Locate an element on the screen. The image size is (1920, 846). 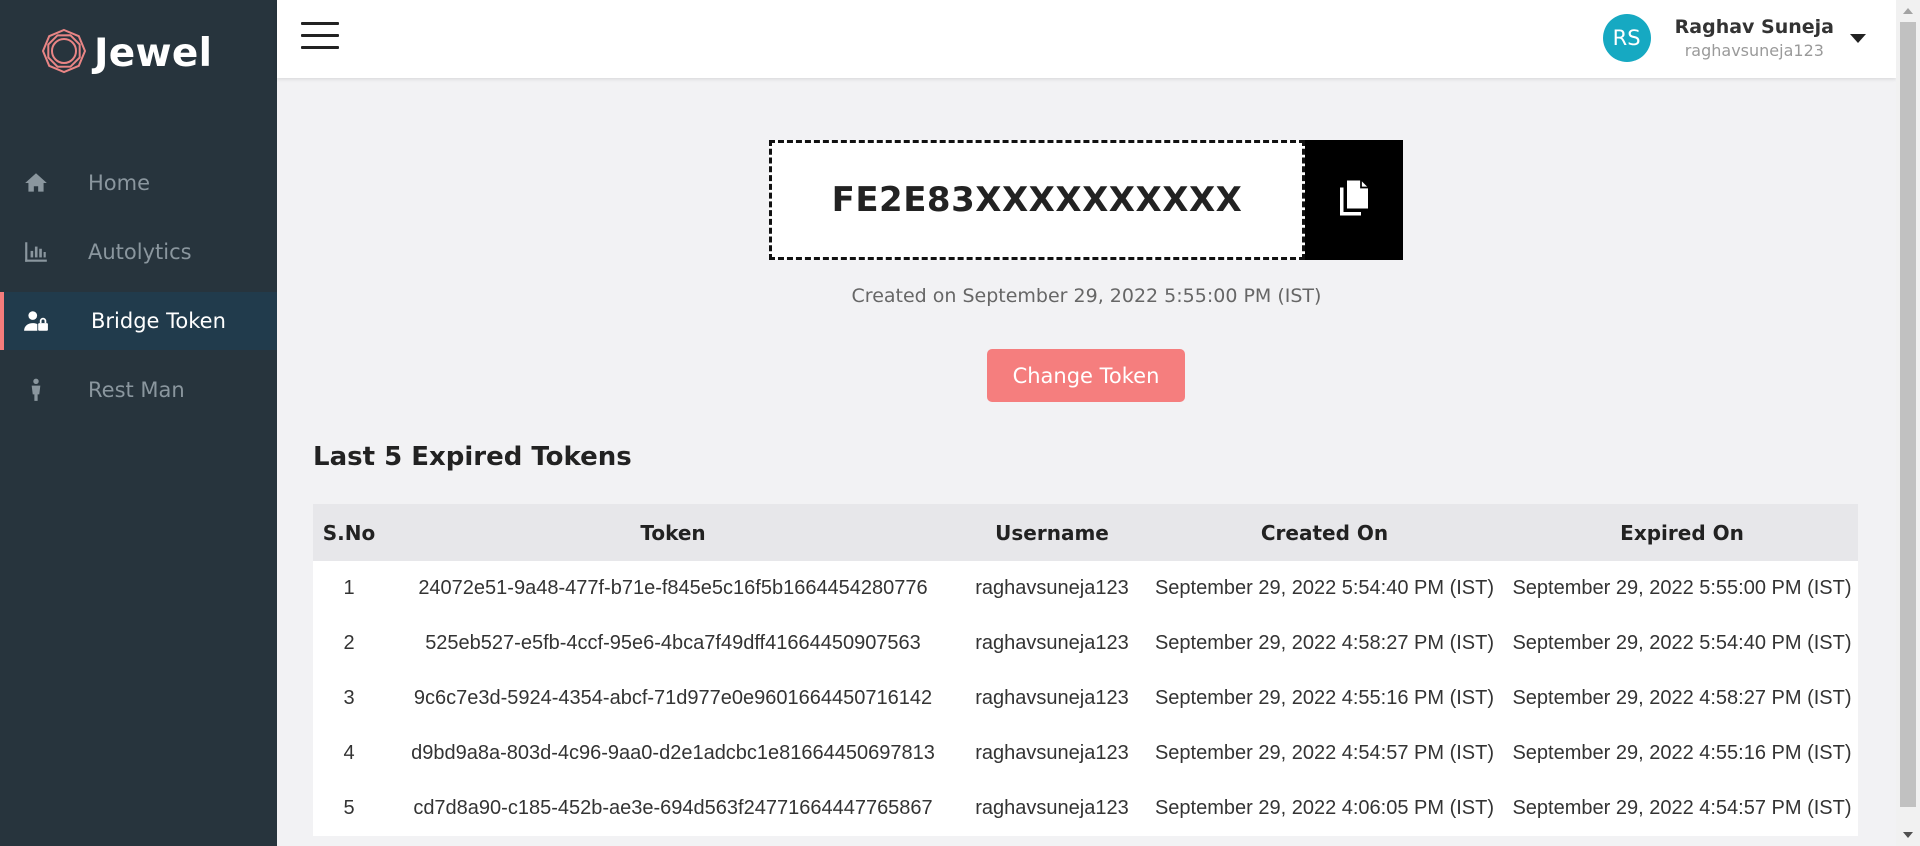
column-header-created-on: Created On is located at coordinates (1324, 532).